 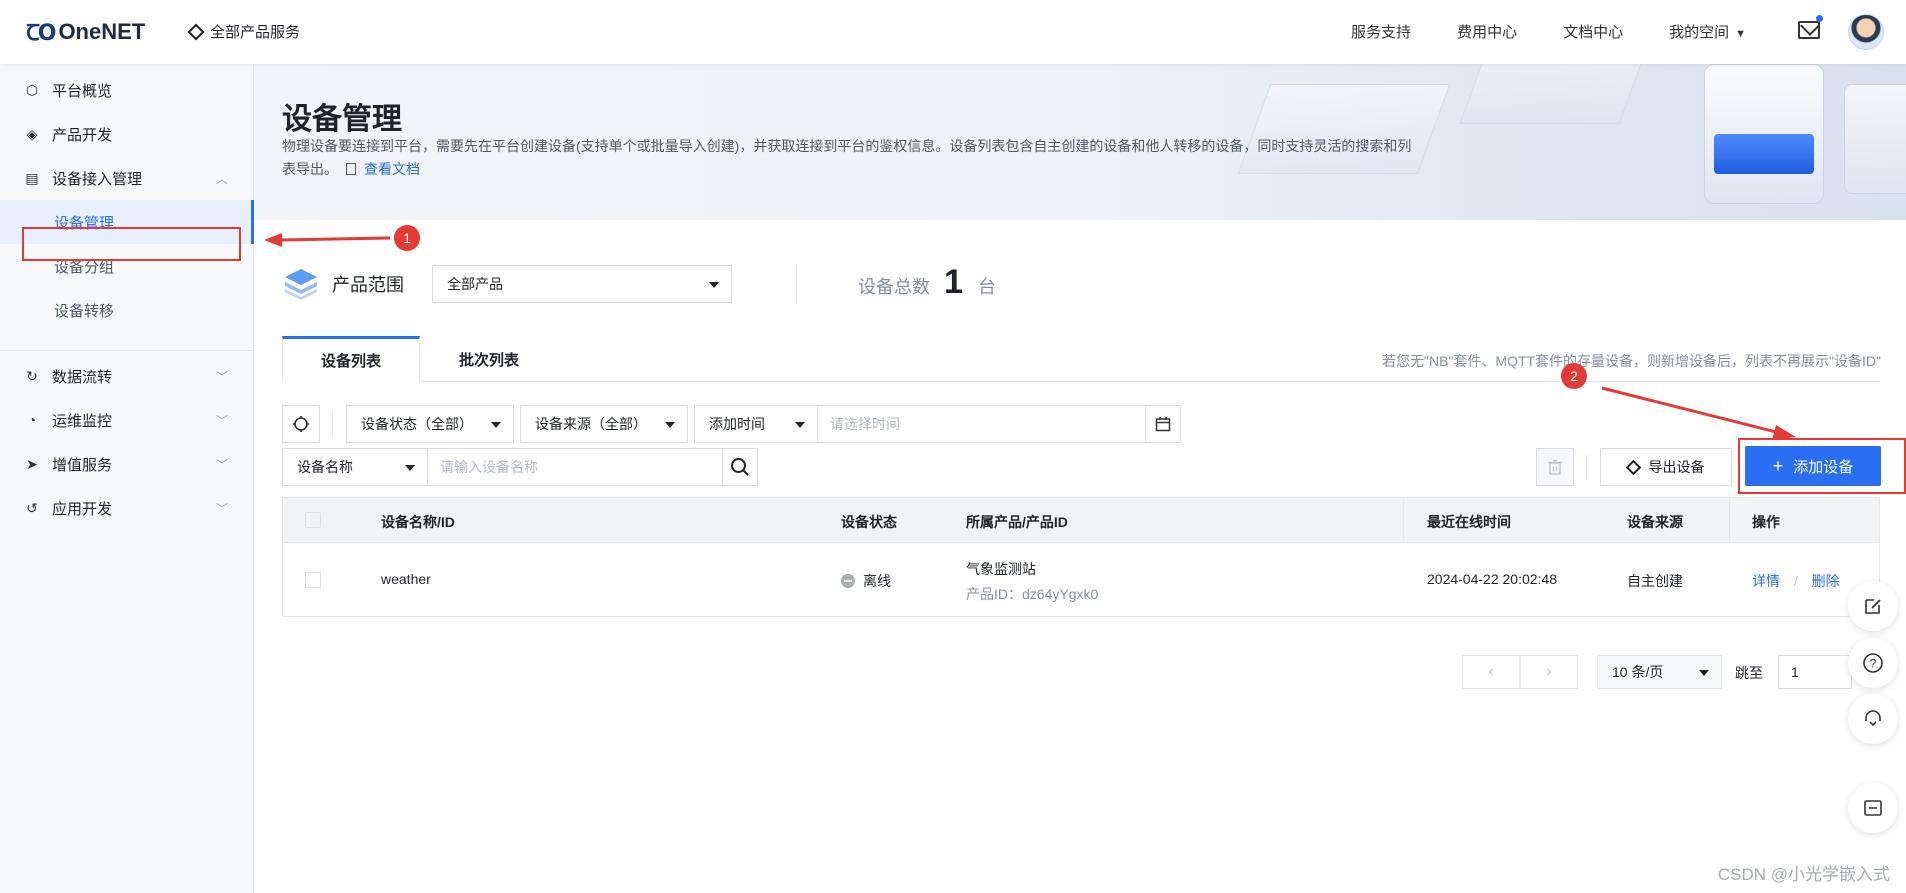 What do you see at coordinates (351, 359) in the screenshot?
I see `tab-device-list: 设备列表` at bounding box center [351, 359].